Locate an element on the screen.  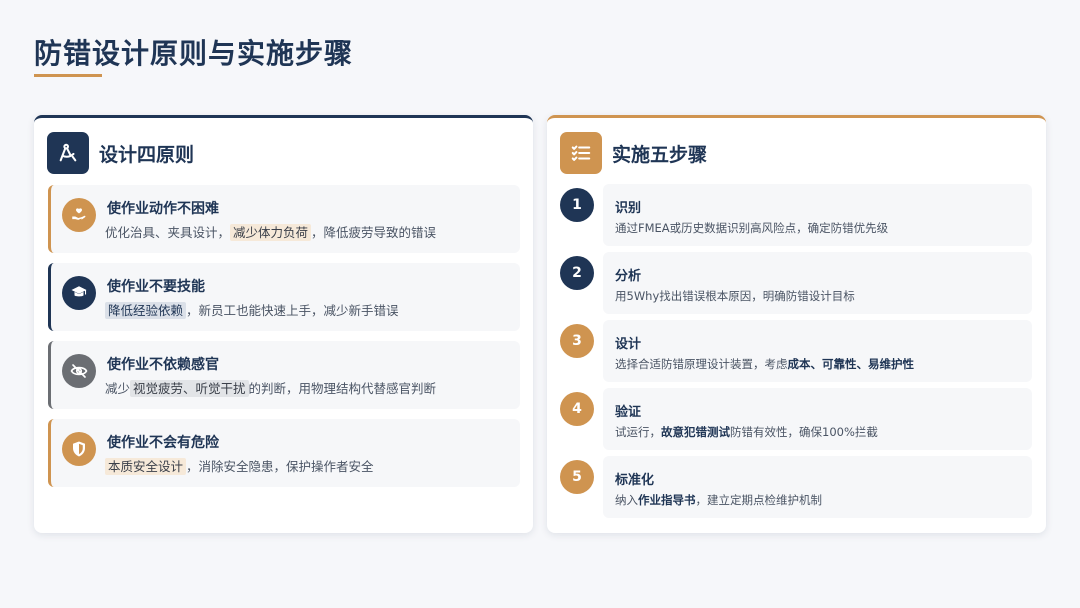
principle-title: 使作业动作不困难 is located at coordinates (163, 209).